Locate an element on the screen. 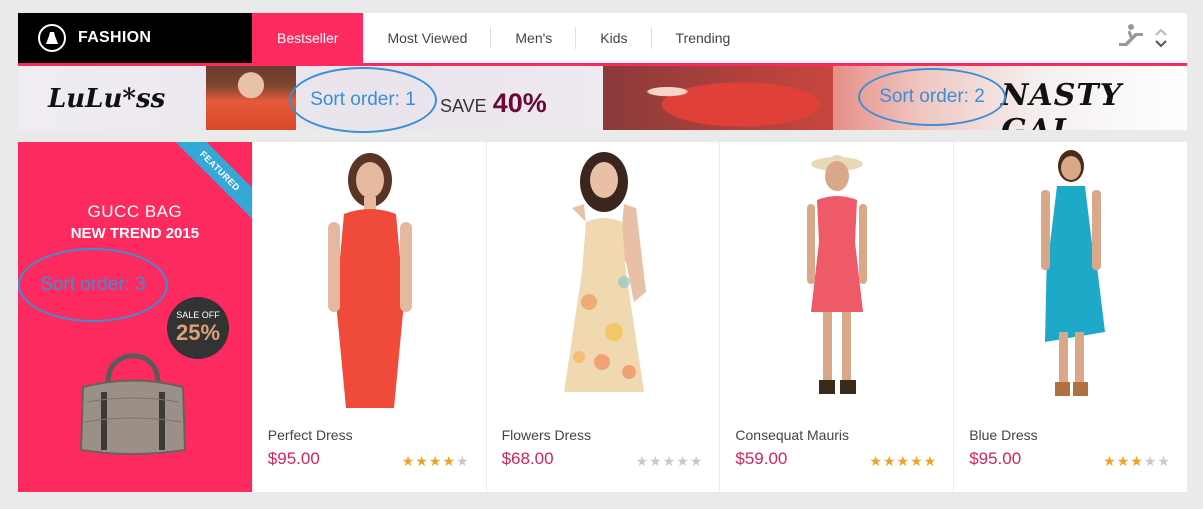 Image resolution: width=1203 pixels, height=509 pixels. annotation-text: Sort order: 3 is located at coordinates (93, 284).